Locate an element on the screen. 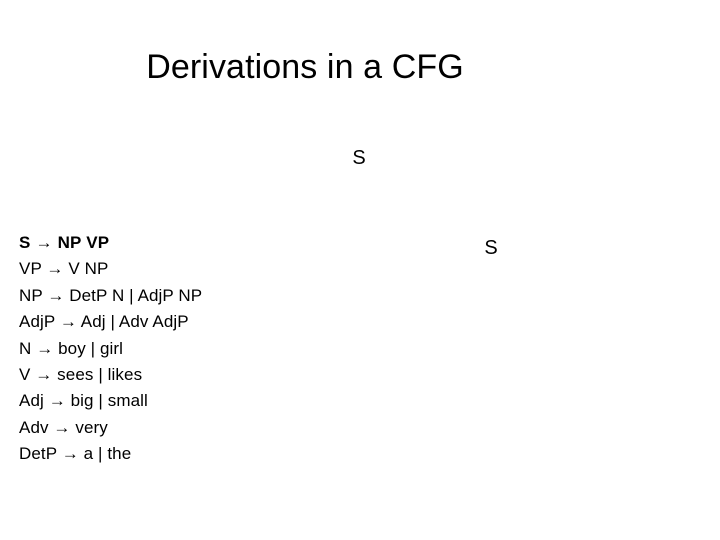 The image size is (720, 540). grammar-rule: VP → V NP is located at coordinates (64, 269).